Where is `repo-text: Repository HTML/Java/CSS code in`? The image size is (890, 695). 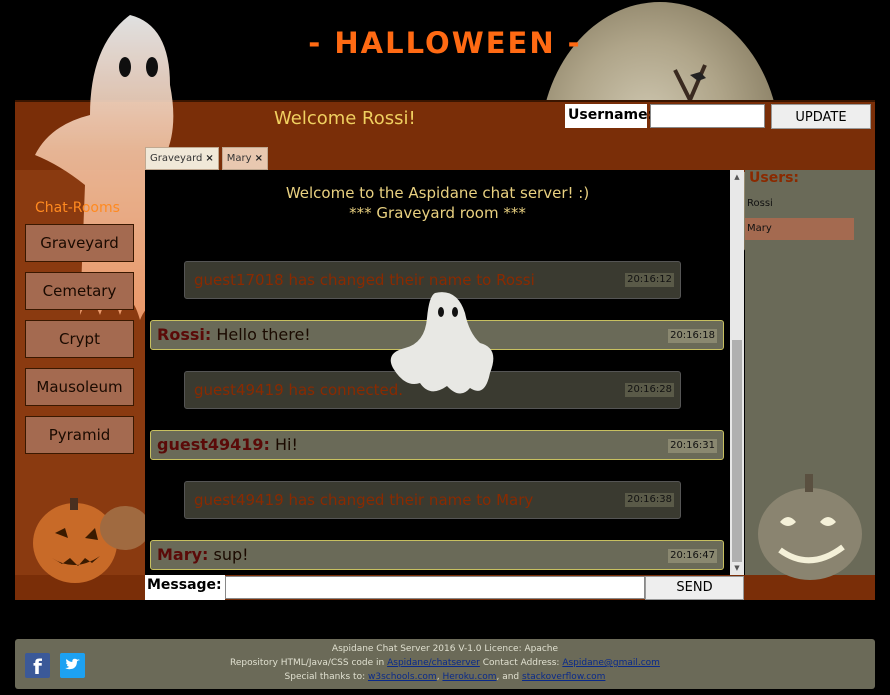 repo-text: Repository HTML/Java/CSS code in is located at coordinates (309, 663).